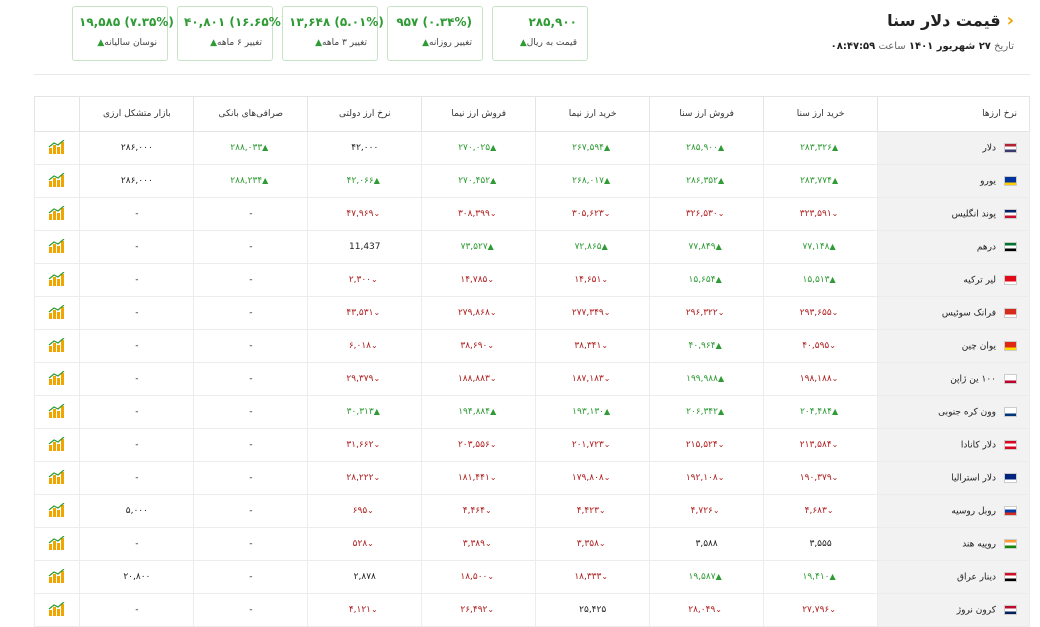  What do you see at coordinates (702, 379) in the screenshot?
I see `rate-value: ۱۹۹,۹۸۸` at bounding box center [702, 379].